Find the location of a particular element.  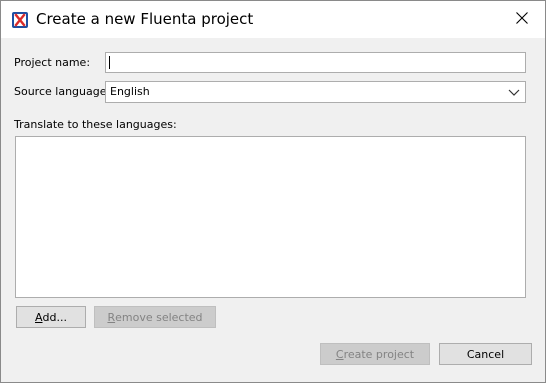

source-language-value: English is located at coordinates (130, 91).